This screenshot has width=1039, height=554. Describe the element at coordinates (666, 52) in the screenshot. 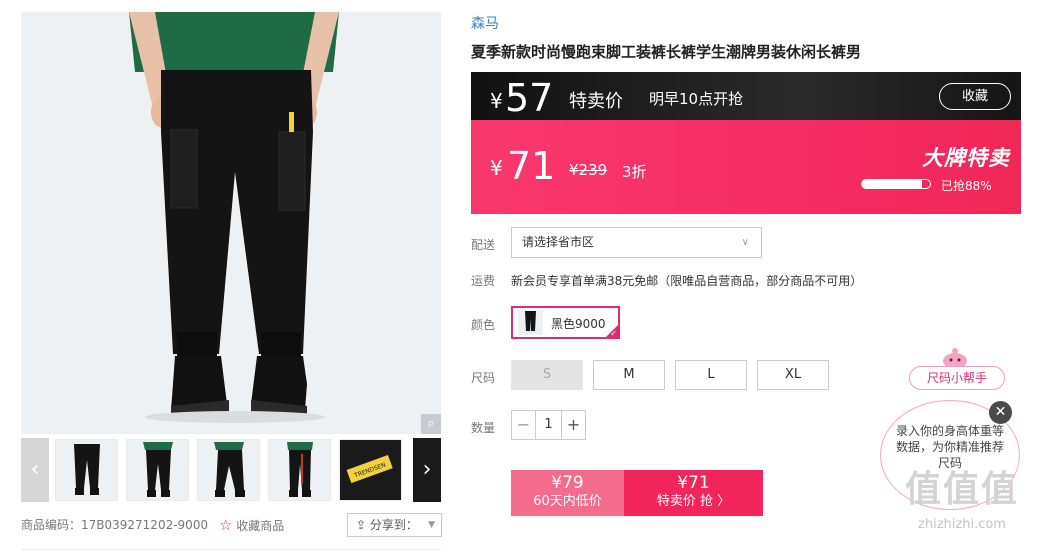

I see `product-title: 夏季新款时尚慢跑束脚工装裤长裤学生潮牌男装休闲长裤男` at that location.